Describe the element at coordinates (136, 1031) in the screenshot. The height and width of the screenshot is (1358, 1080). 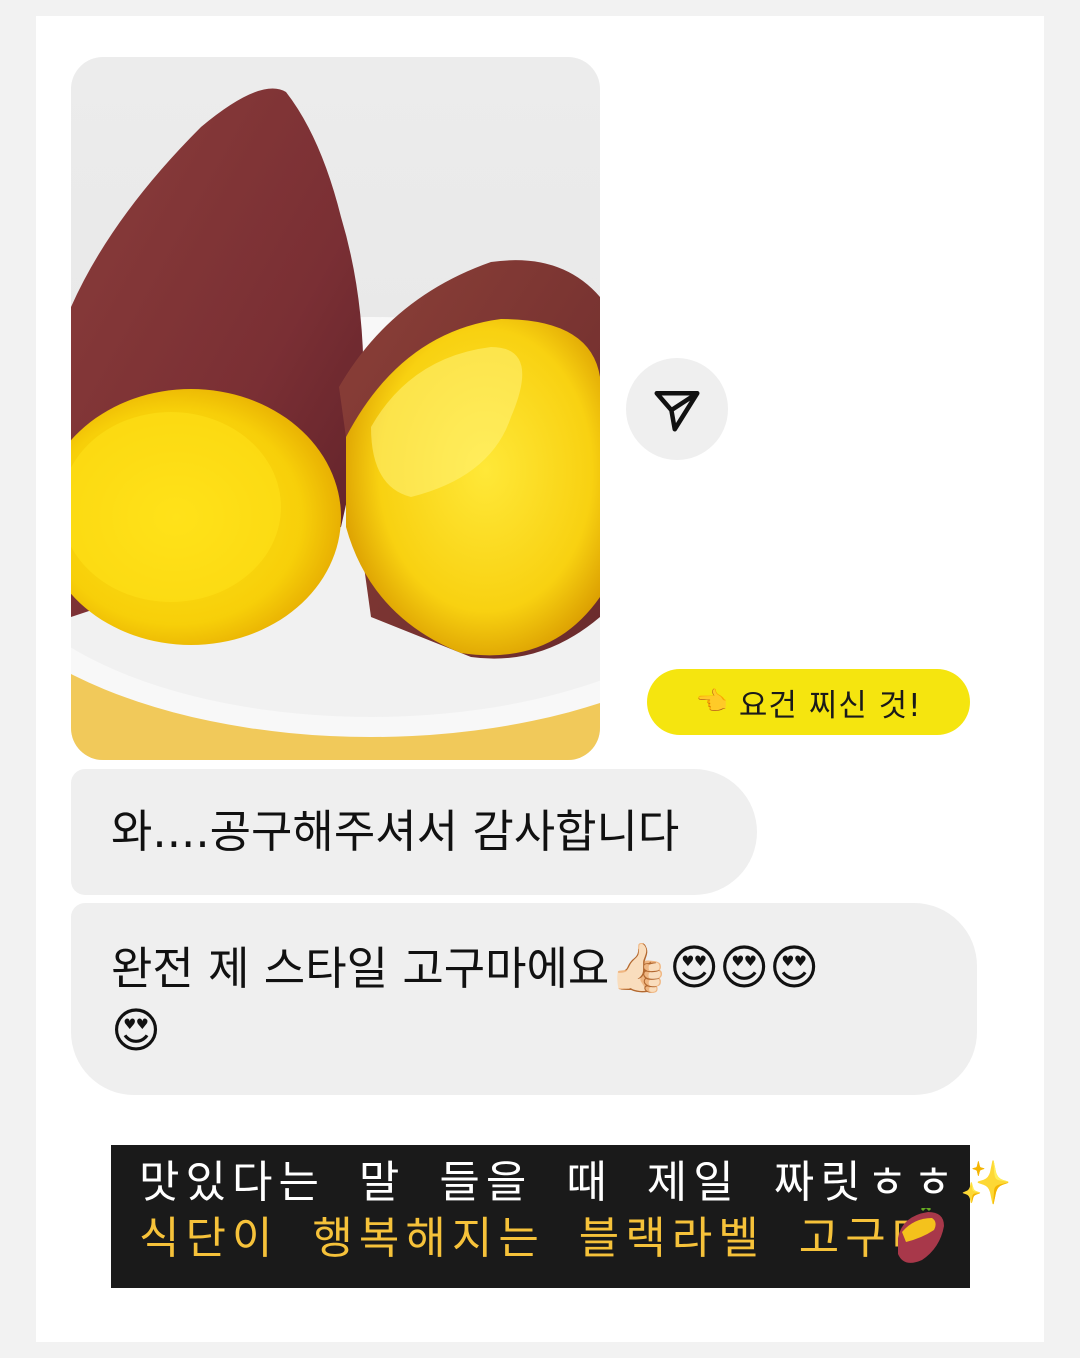
I see `heart-eyes-emoji: 😍` at that location.